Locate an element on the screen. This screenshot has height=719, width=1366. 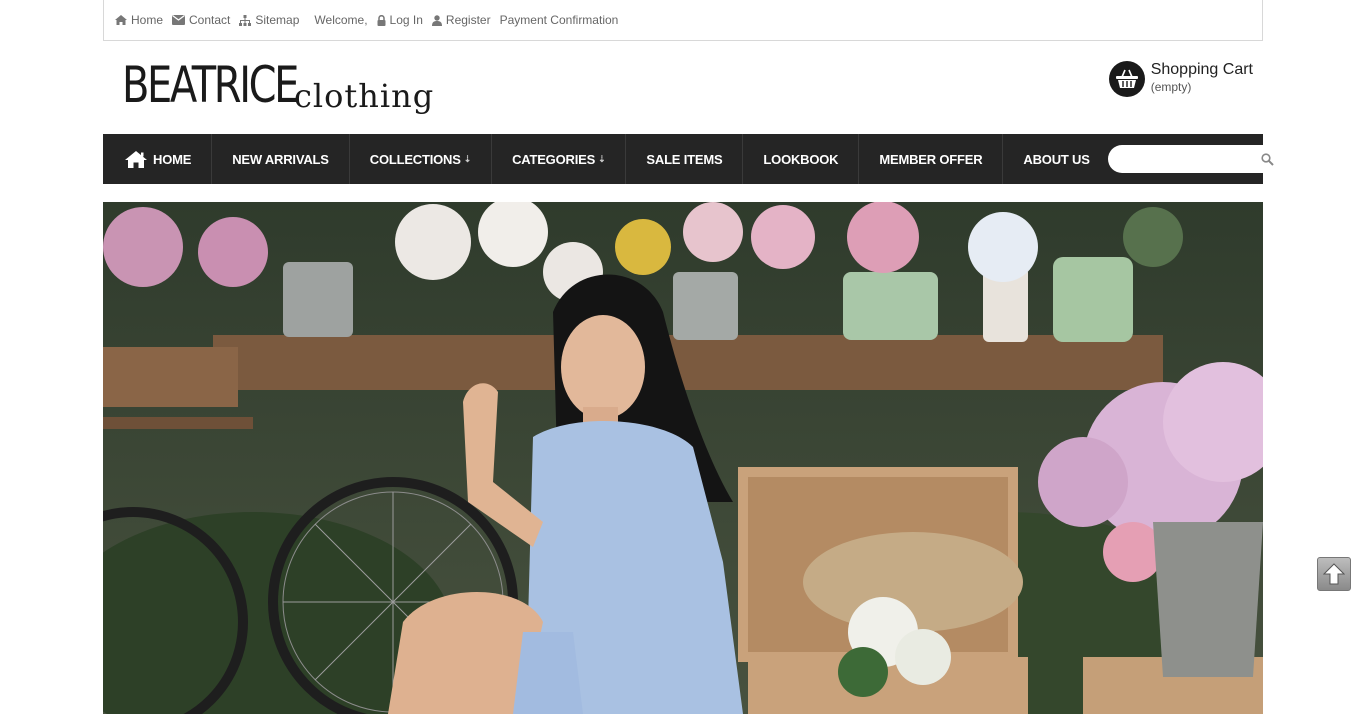
back-to-top-button is located at coordinates (1334, 574).